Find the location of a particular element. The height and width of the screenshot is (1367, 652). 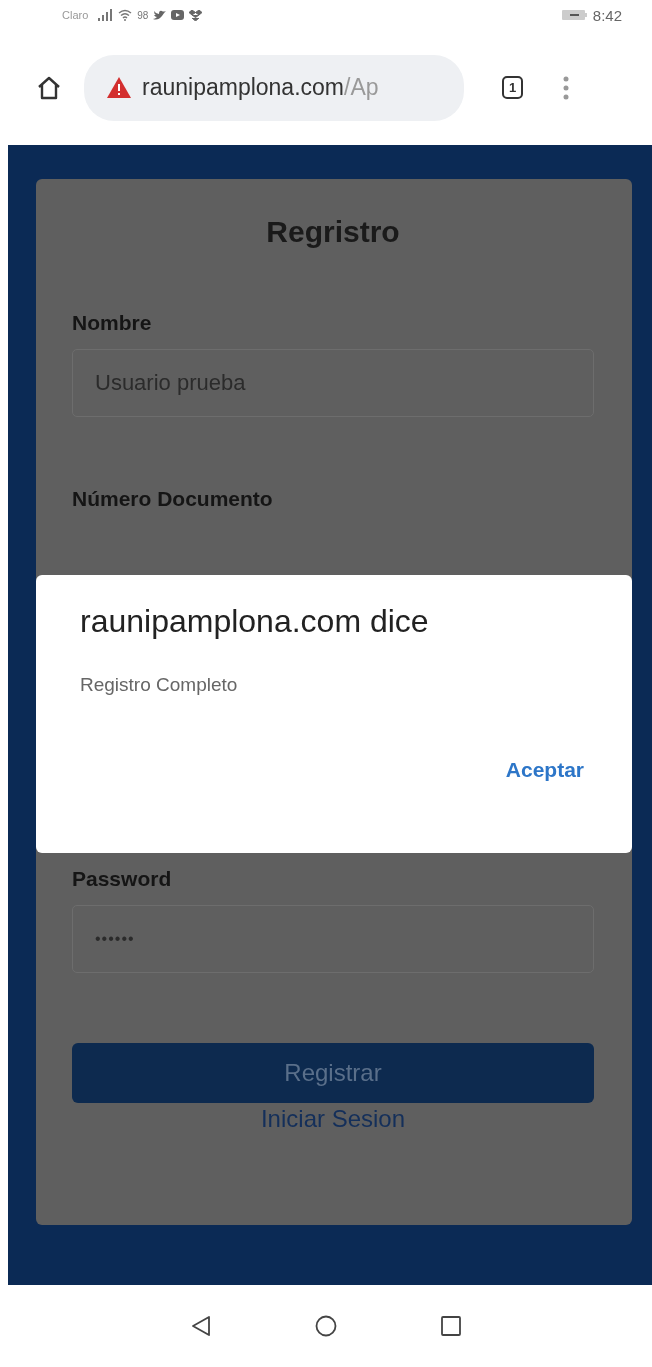

bird-icon is located at coordinates (160, 15).